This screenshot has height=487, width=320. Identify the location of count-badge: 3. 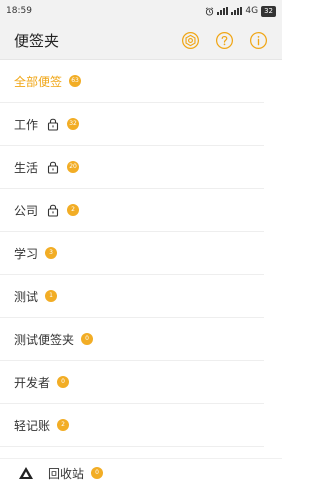
(51, 253).